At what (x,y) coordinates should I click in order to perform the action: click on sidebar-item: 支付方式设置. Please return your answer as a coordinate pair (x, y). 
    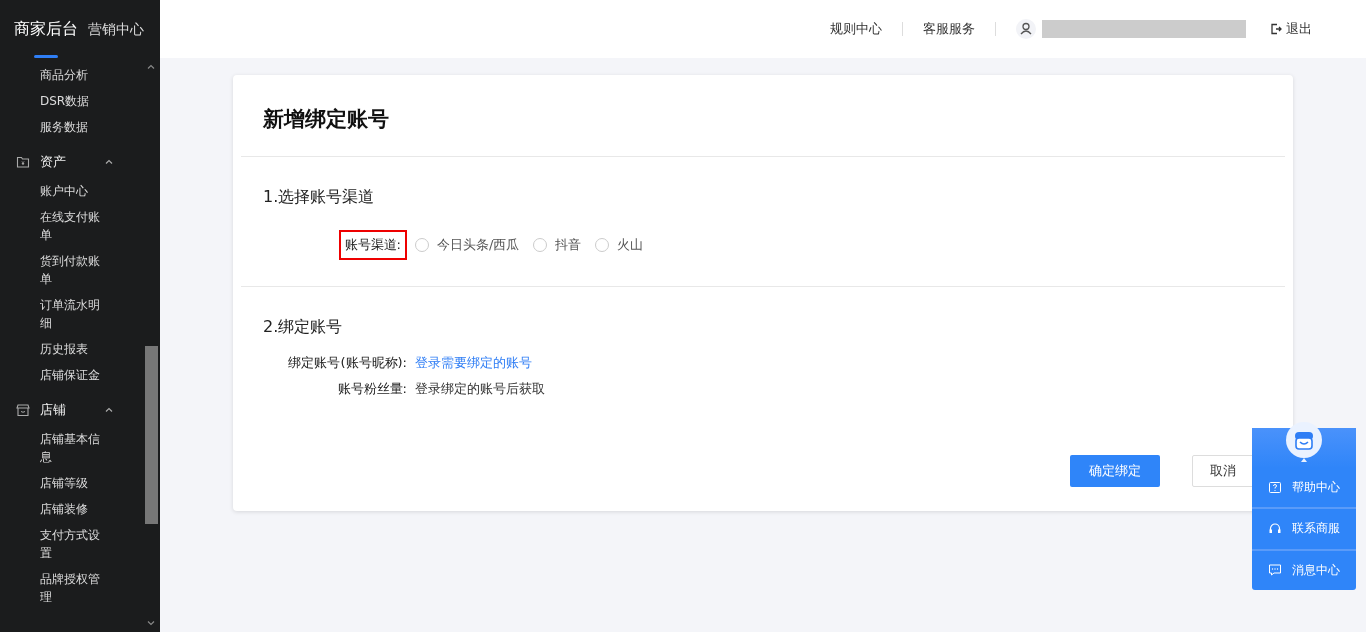
    Looking at the image, I should click on (72, 544).